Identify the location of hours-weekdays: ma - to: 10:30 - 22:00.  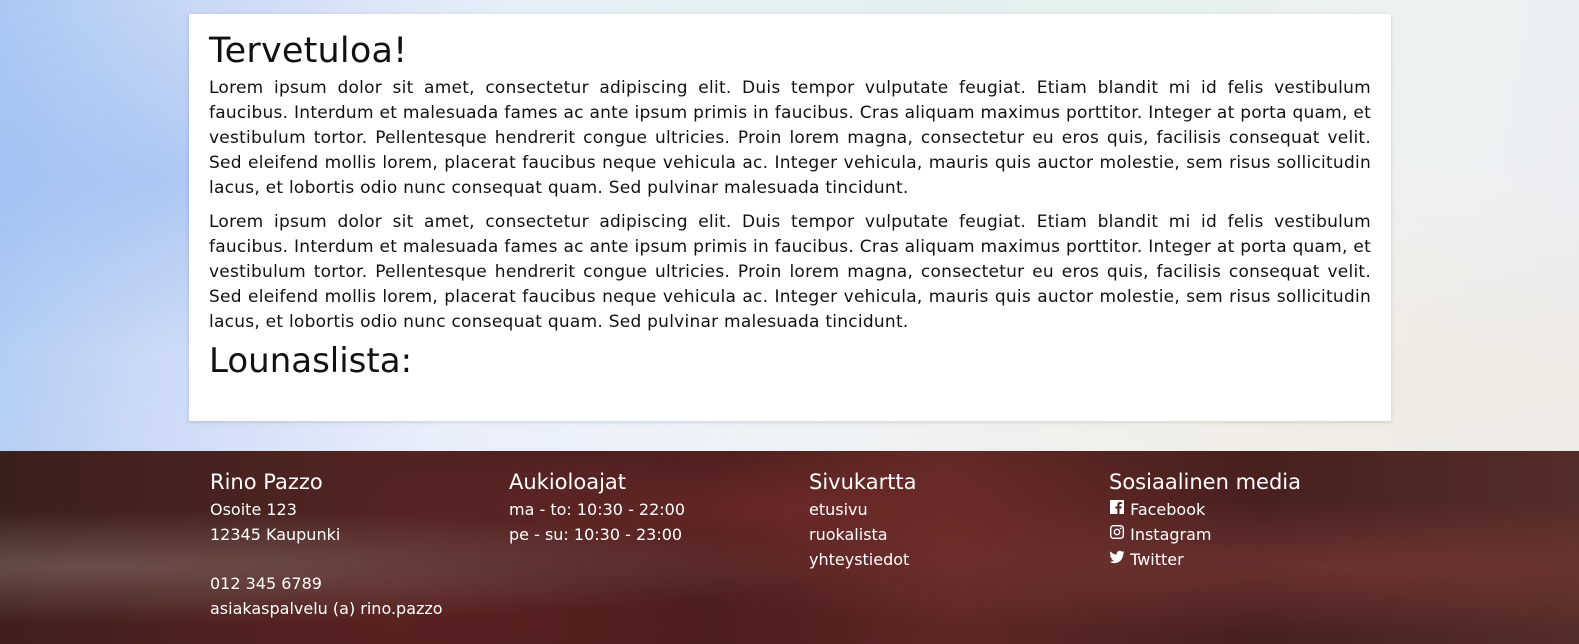
(597, 509).